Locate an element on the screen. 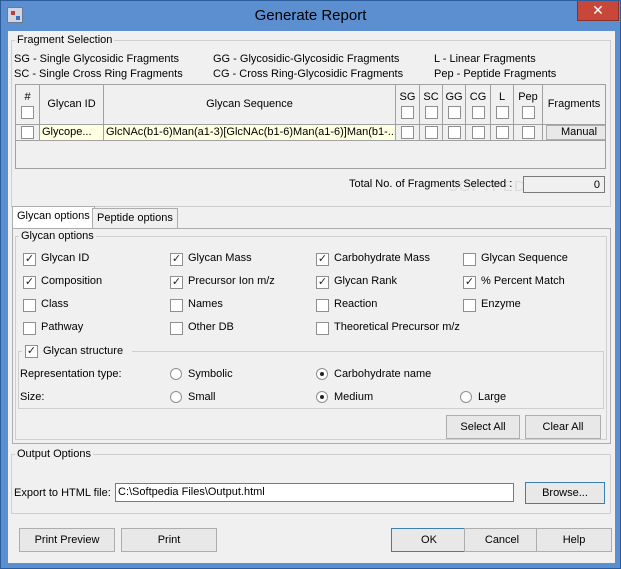 Image resolution: width=621 pixels, height=569 pixels. abbrev-l: L - Linear Fragments is located at coordinates (485, 59).